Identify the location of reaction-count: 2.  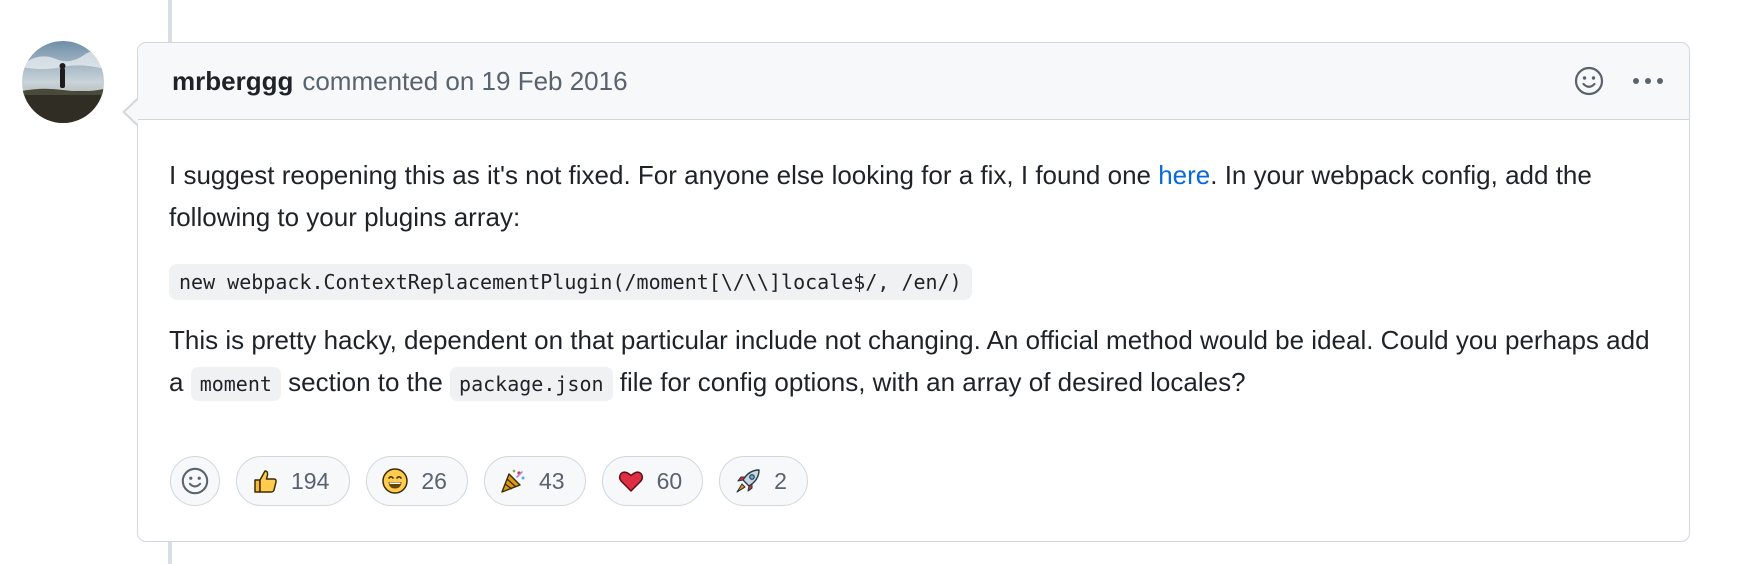
(780, 480).